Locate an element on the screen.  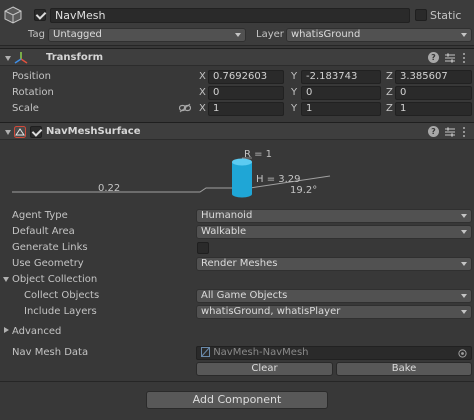
navmesh-surface-header: NavMeshSurface ? is located at coordinates (237, 131).